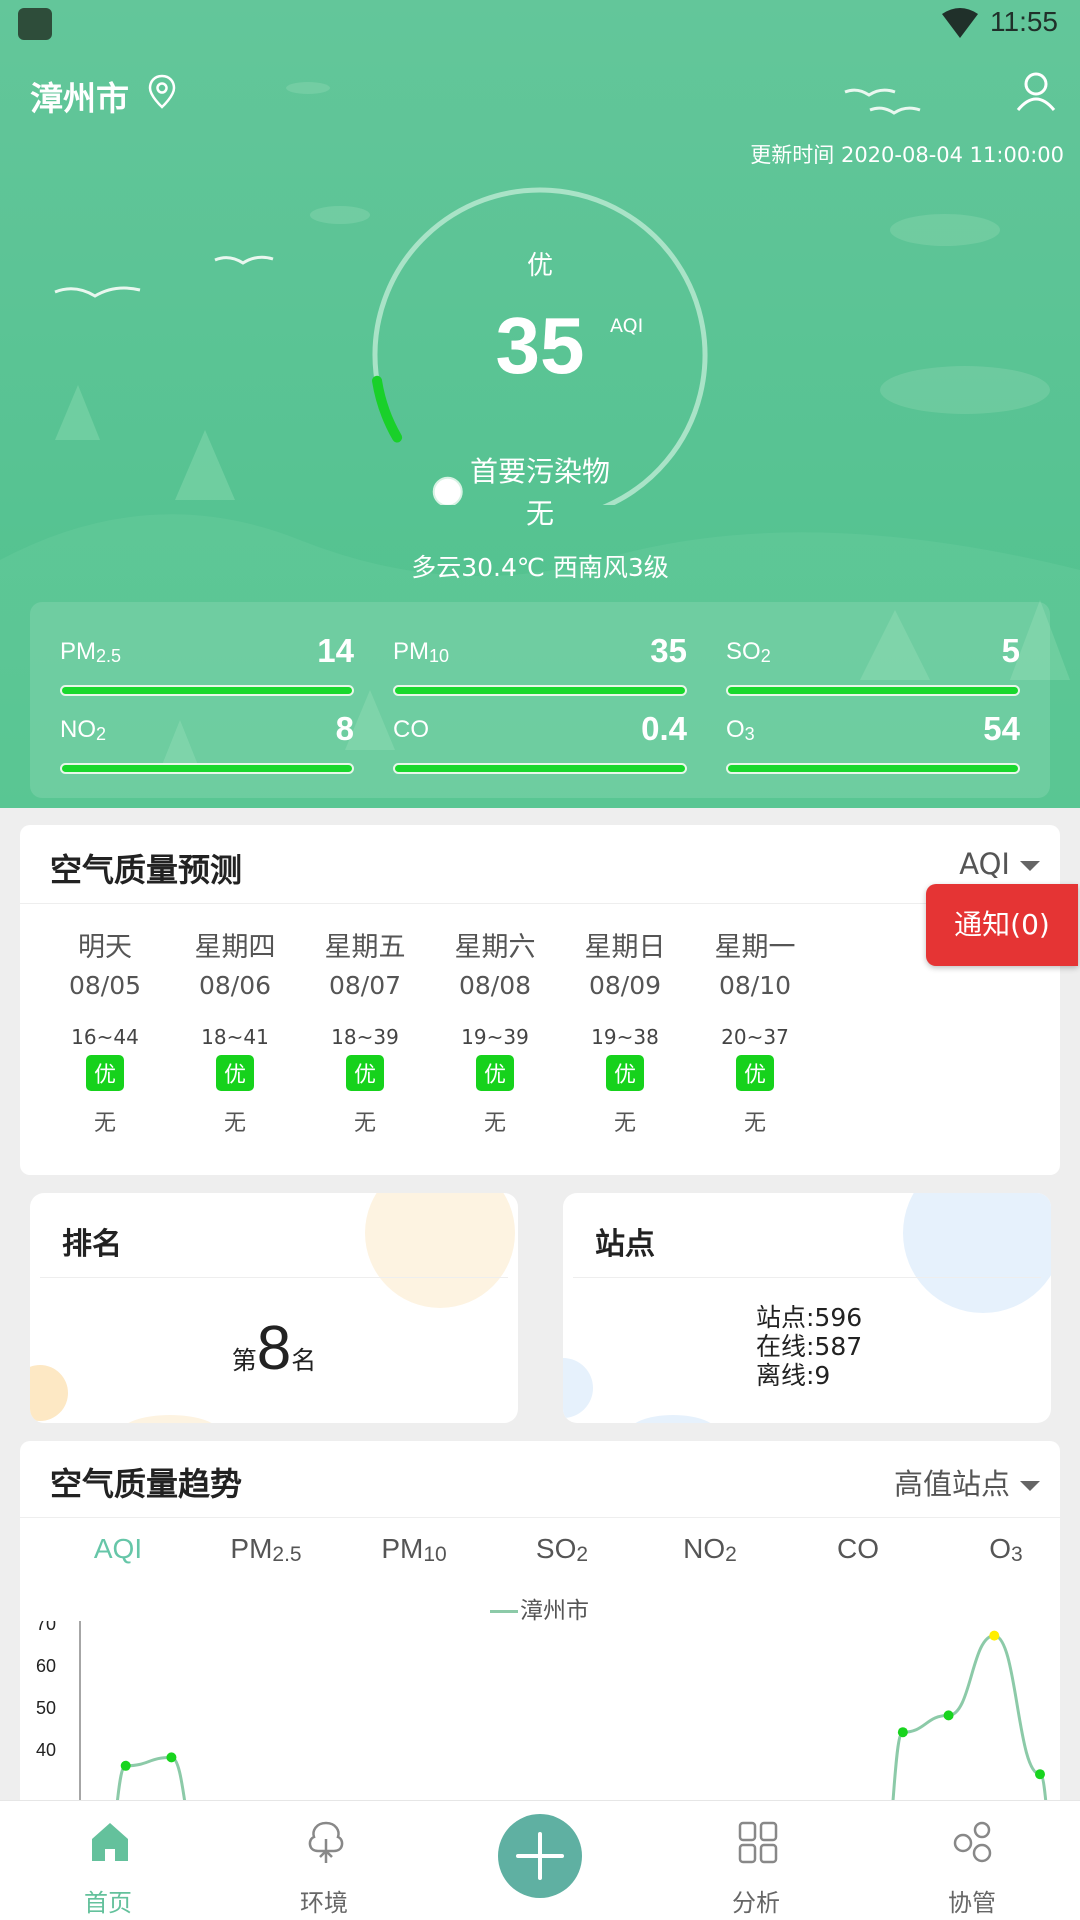 The width and height of the screenshot is (1080, 1920). I want to click on site-title: 站点, so click(625, 1244).